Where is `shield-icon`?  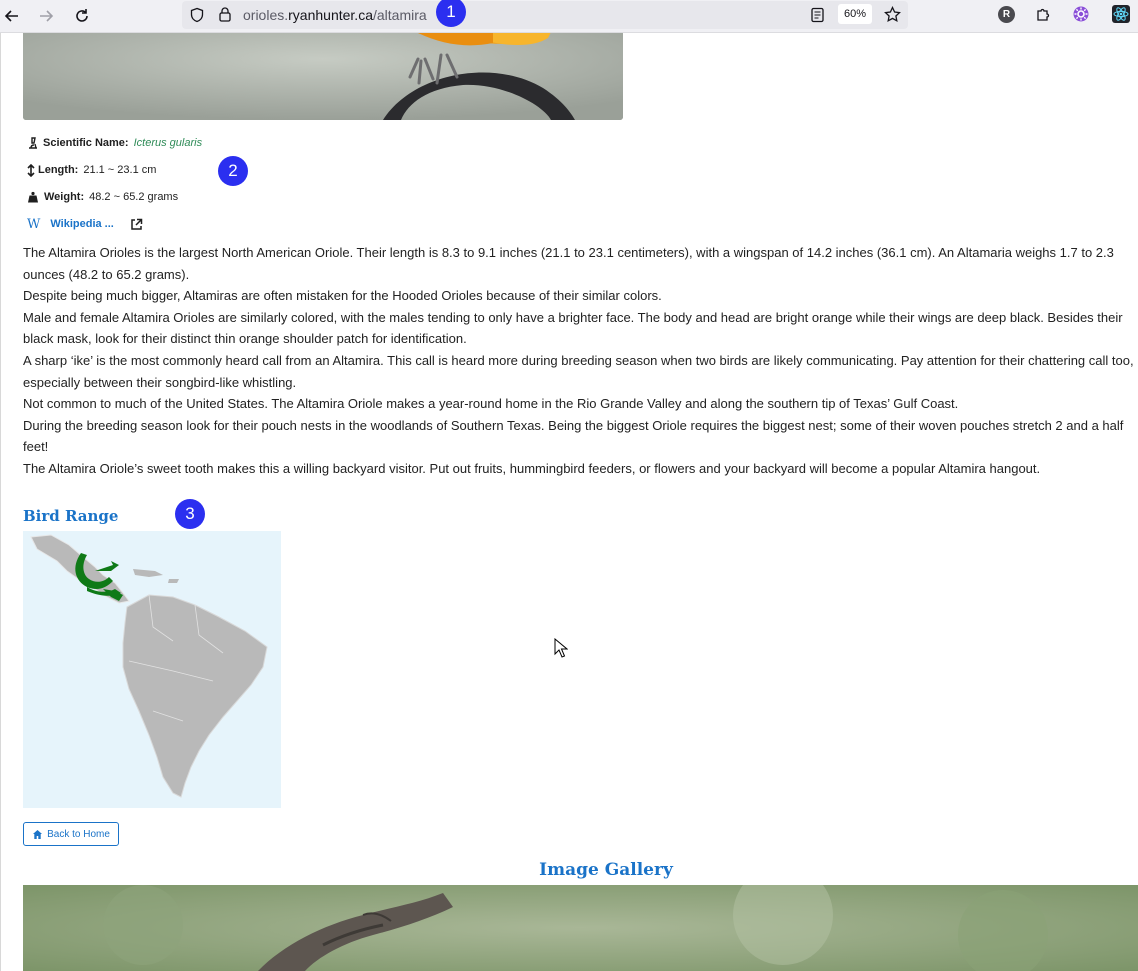 shield-icon is located at coordinates (197, 15).